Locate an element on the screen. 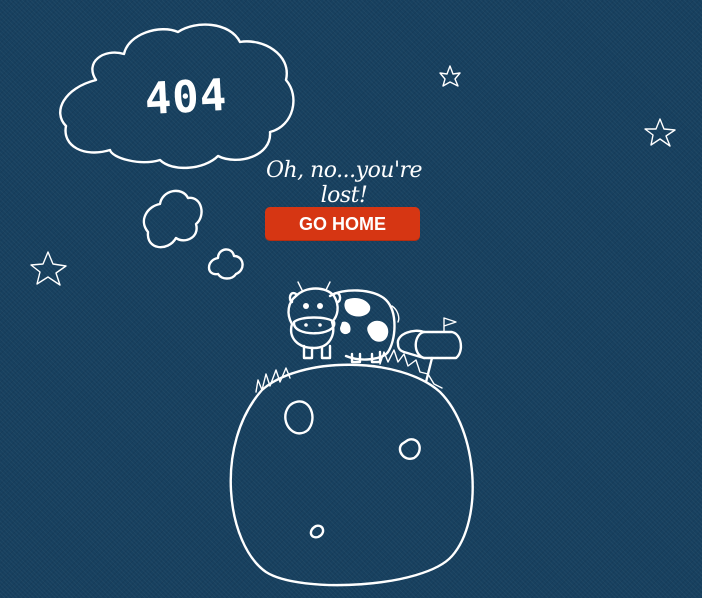 The width and height of the screenshot is (702, 598). go-home-button: GO HOME is located at coordinates (342, 224).